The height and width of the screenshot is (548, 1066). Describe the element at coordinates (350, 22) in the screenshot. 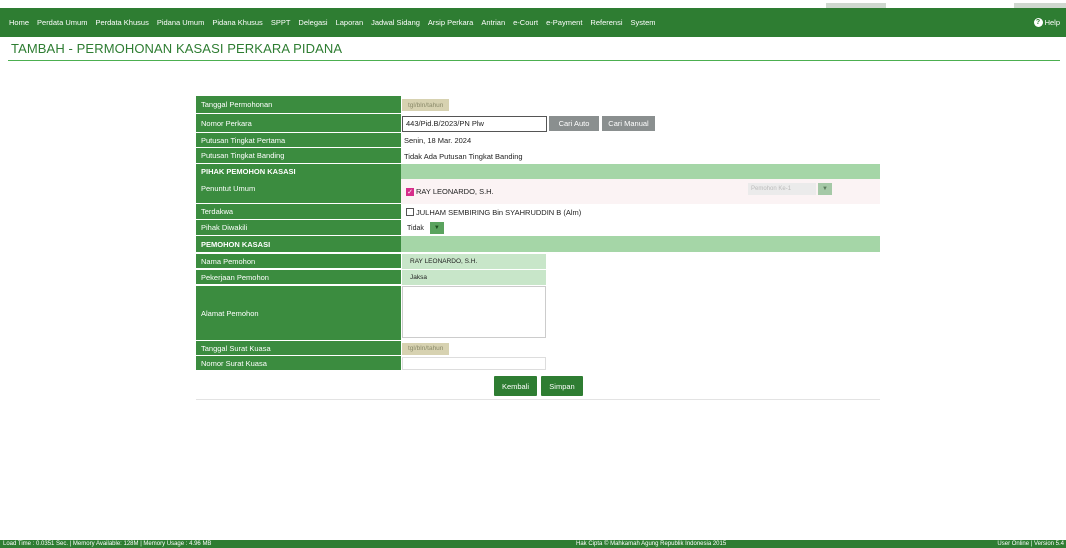

I see `nav-item-laporan: Laporan` at that location.